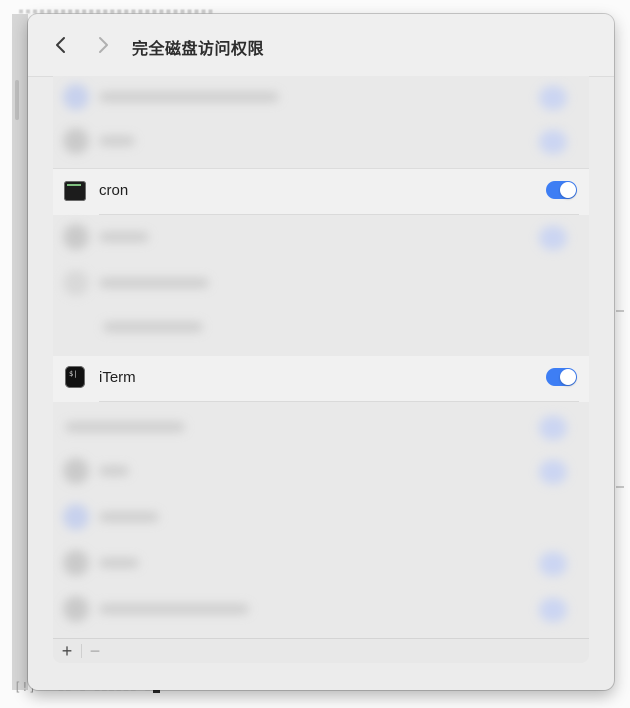 The width and height of the screenshot is (630, 708). I want to click on terminal-app-icon, so click(75, 191).